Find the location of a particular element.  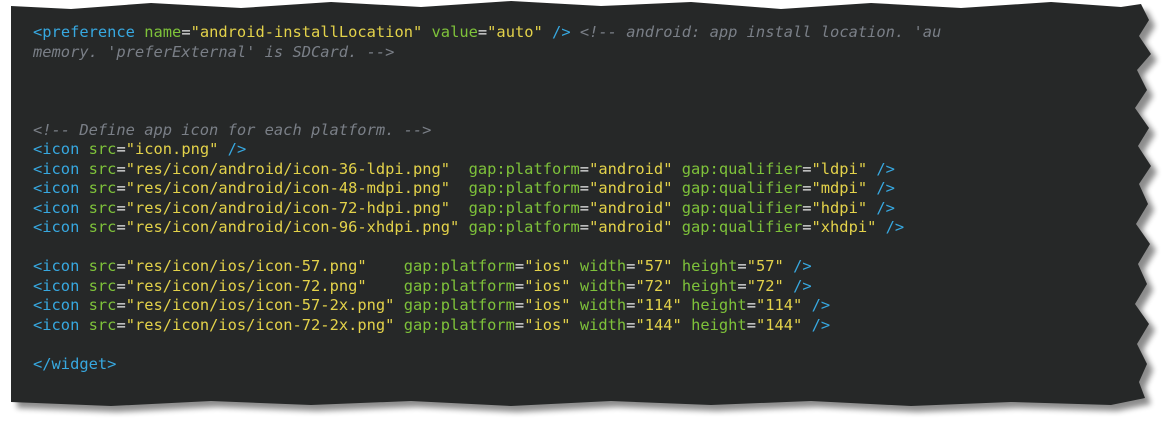

code-token-string: "res/icon/android/icon-36-ldpi.png" is located at coordinates (288, 168).